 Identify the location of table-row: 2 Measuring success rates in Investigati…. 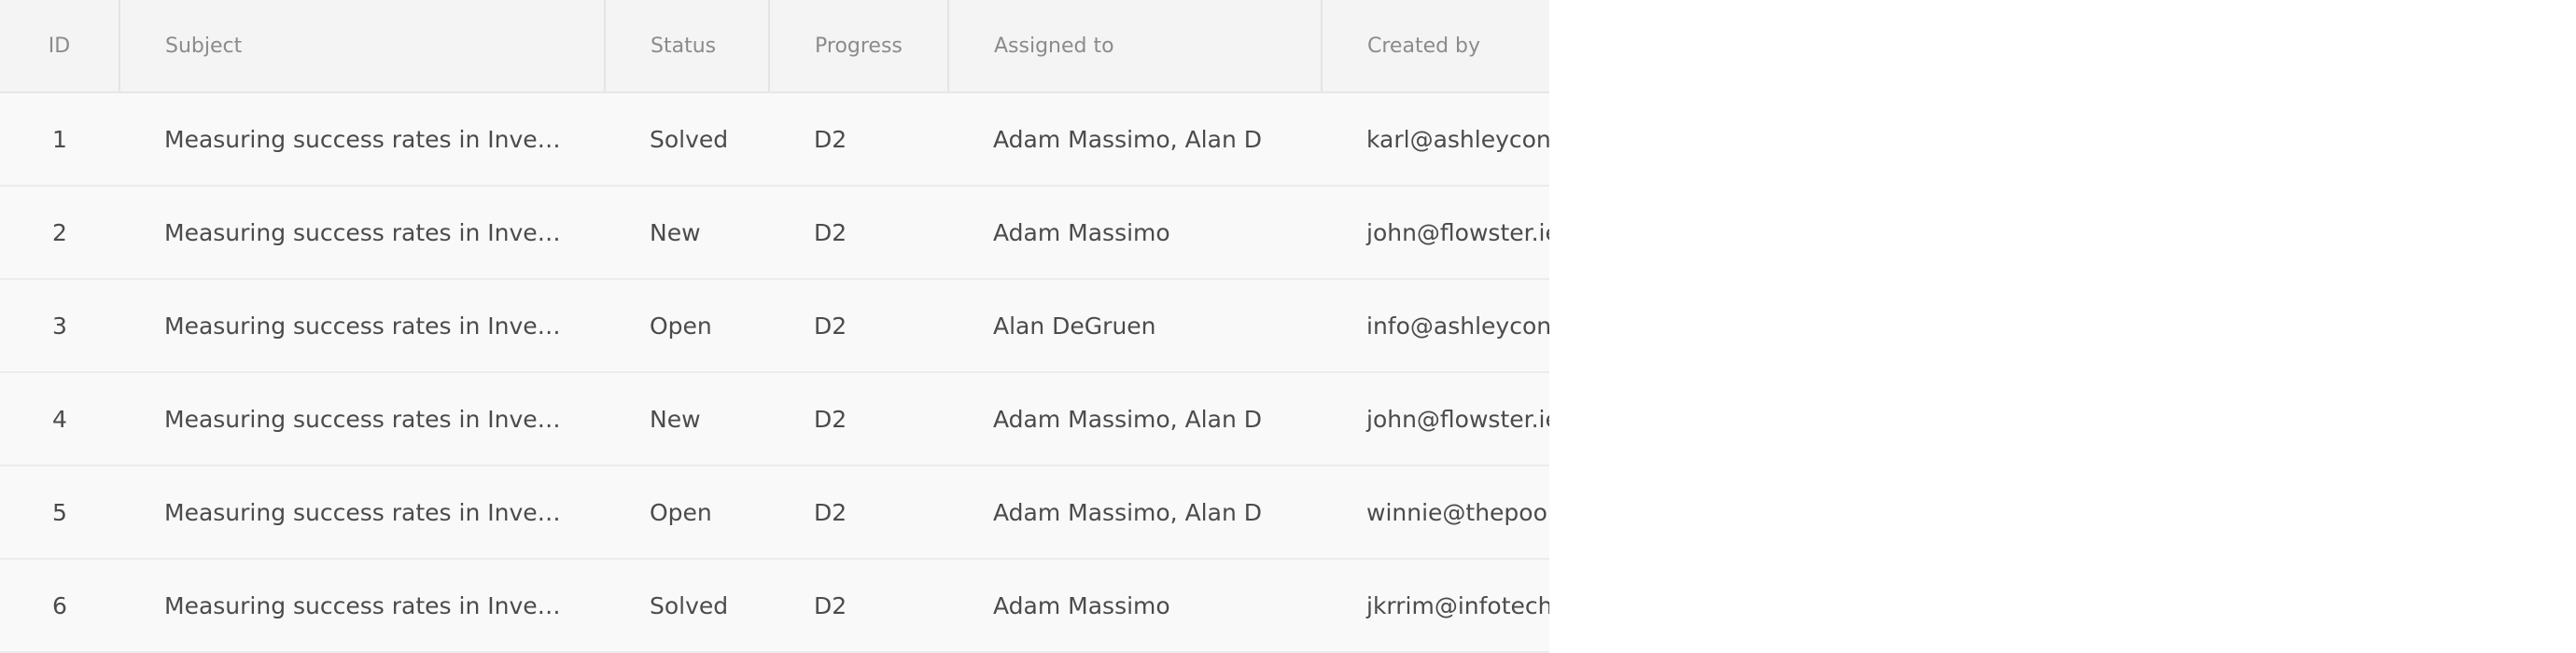
(774, 233).